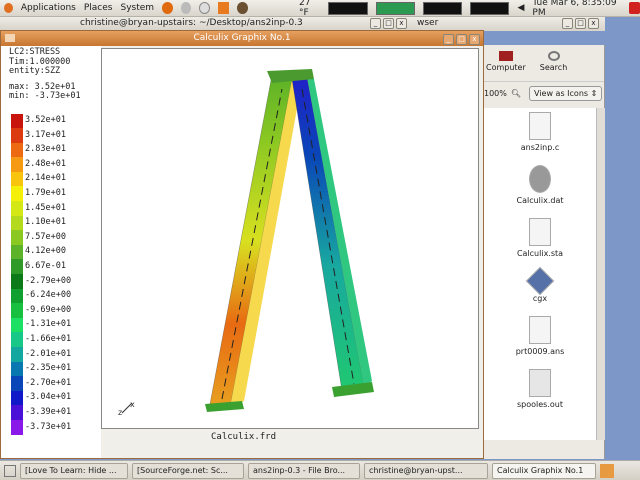 The image size is (640, 480). What do you see at coordinates (48, 411) in the screenshot?
I see `legend-value: -3.39e+01` at bounding box center [48, 411].